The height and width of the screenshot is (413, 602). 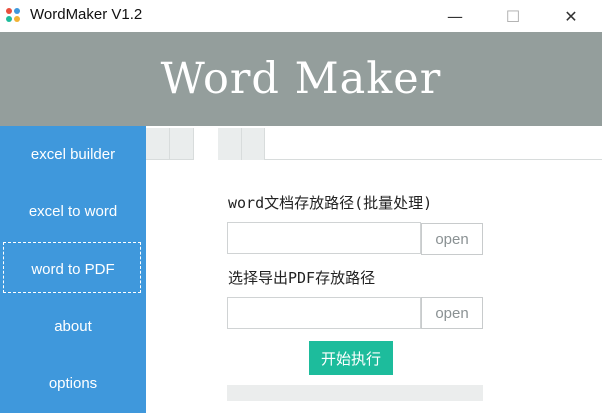 I want to click on close-button: ✕, so click(x=571, y=16).